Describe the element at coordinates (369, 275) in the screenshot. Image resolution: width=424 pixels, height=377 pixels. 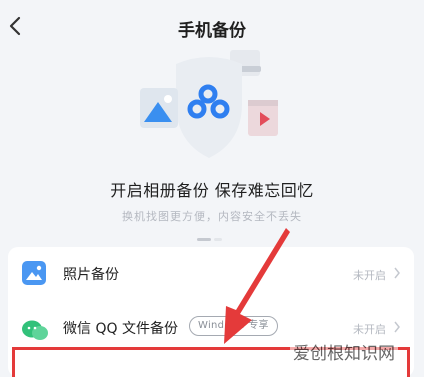
I see `photo-backup-status: 未开启` at that location.